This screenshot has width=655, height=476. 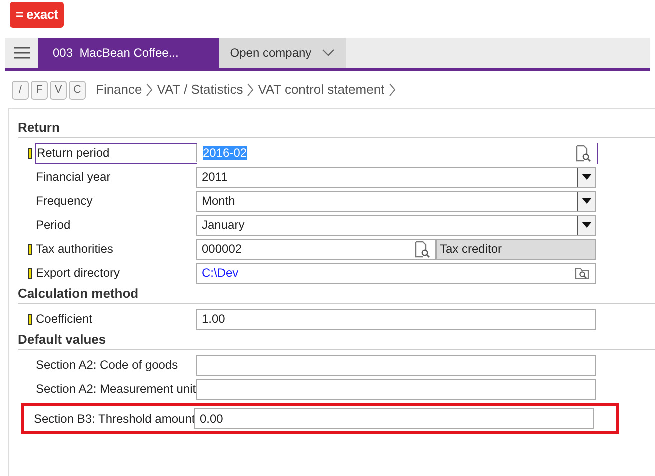 What do you see at coordinates (396, 319) in the screenshot?
I see `input-field: 1.00` at bounding box center [396, 319].